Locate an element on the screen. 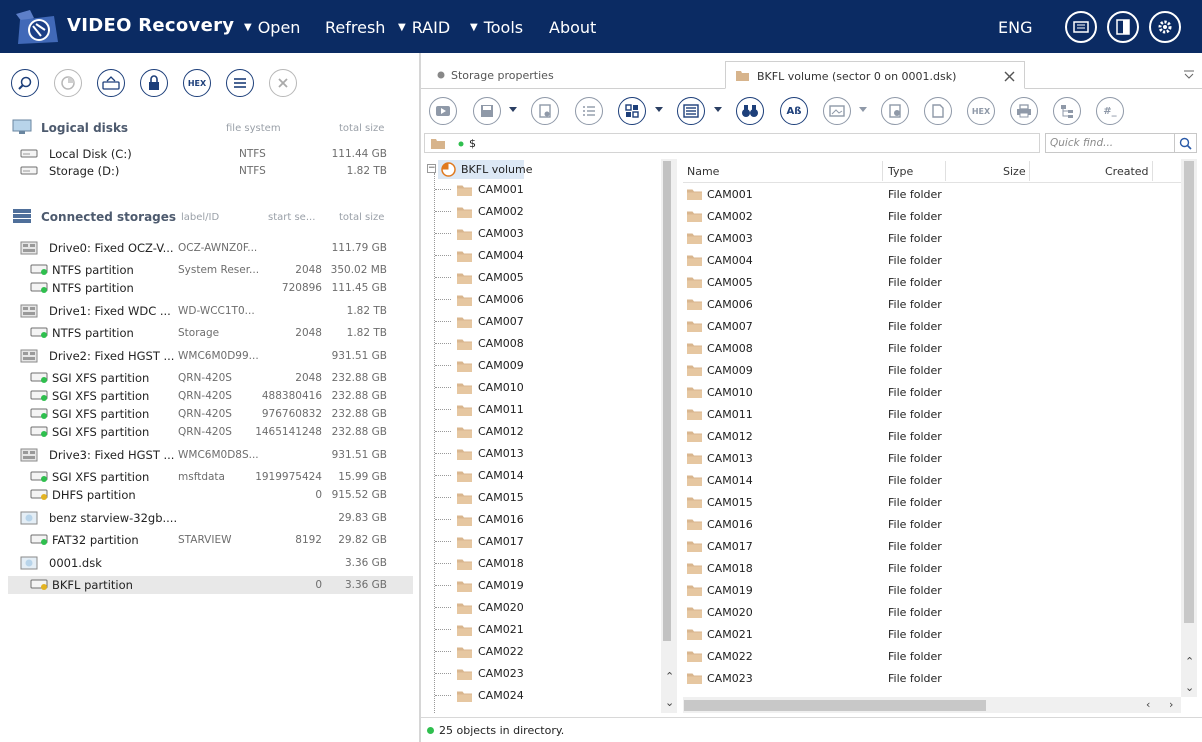 The width and height of the screenshot is (1202, 742). file-list-row: CAM021 File folder is located at coordinates (933, 634).